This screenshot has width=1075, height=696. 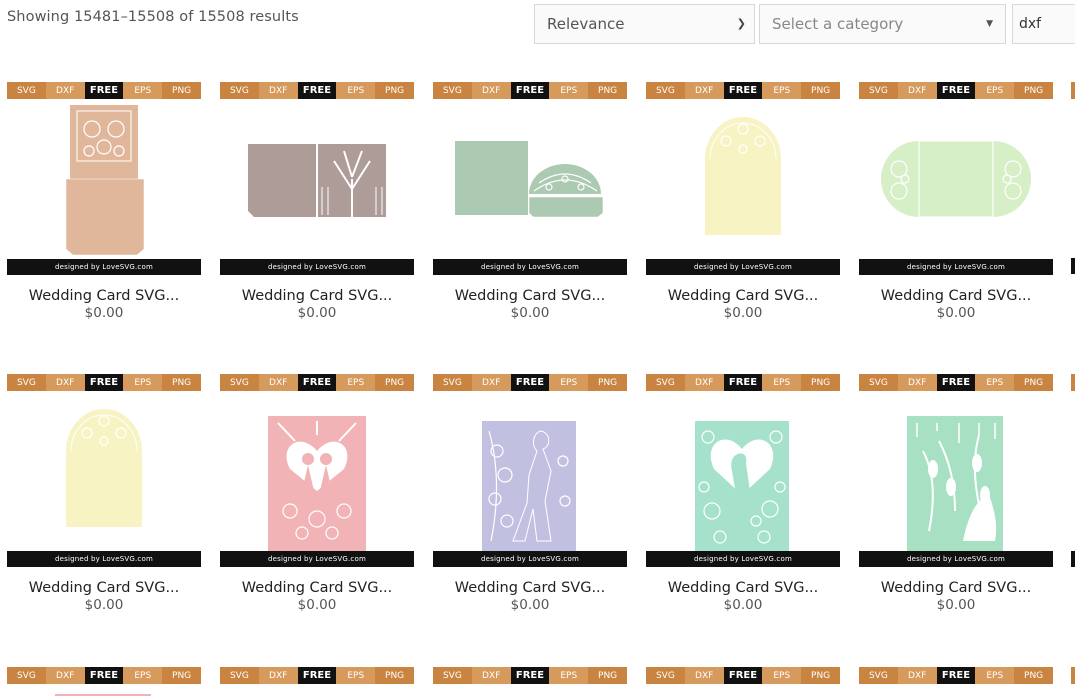 I want to click on category-select: Select a category ▼, so click(x=882, y=24).